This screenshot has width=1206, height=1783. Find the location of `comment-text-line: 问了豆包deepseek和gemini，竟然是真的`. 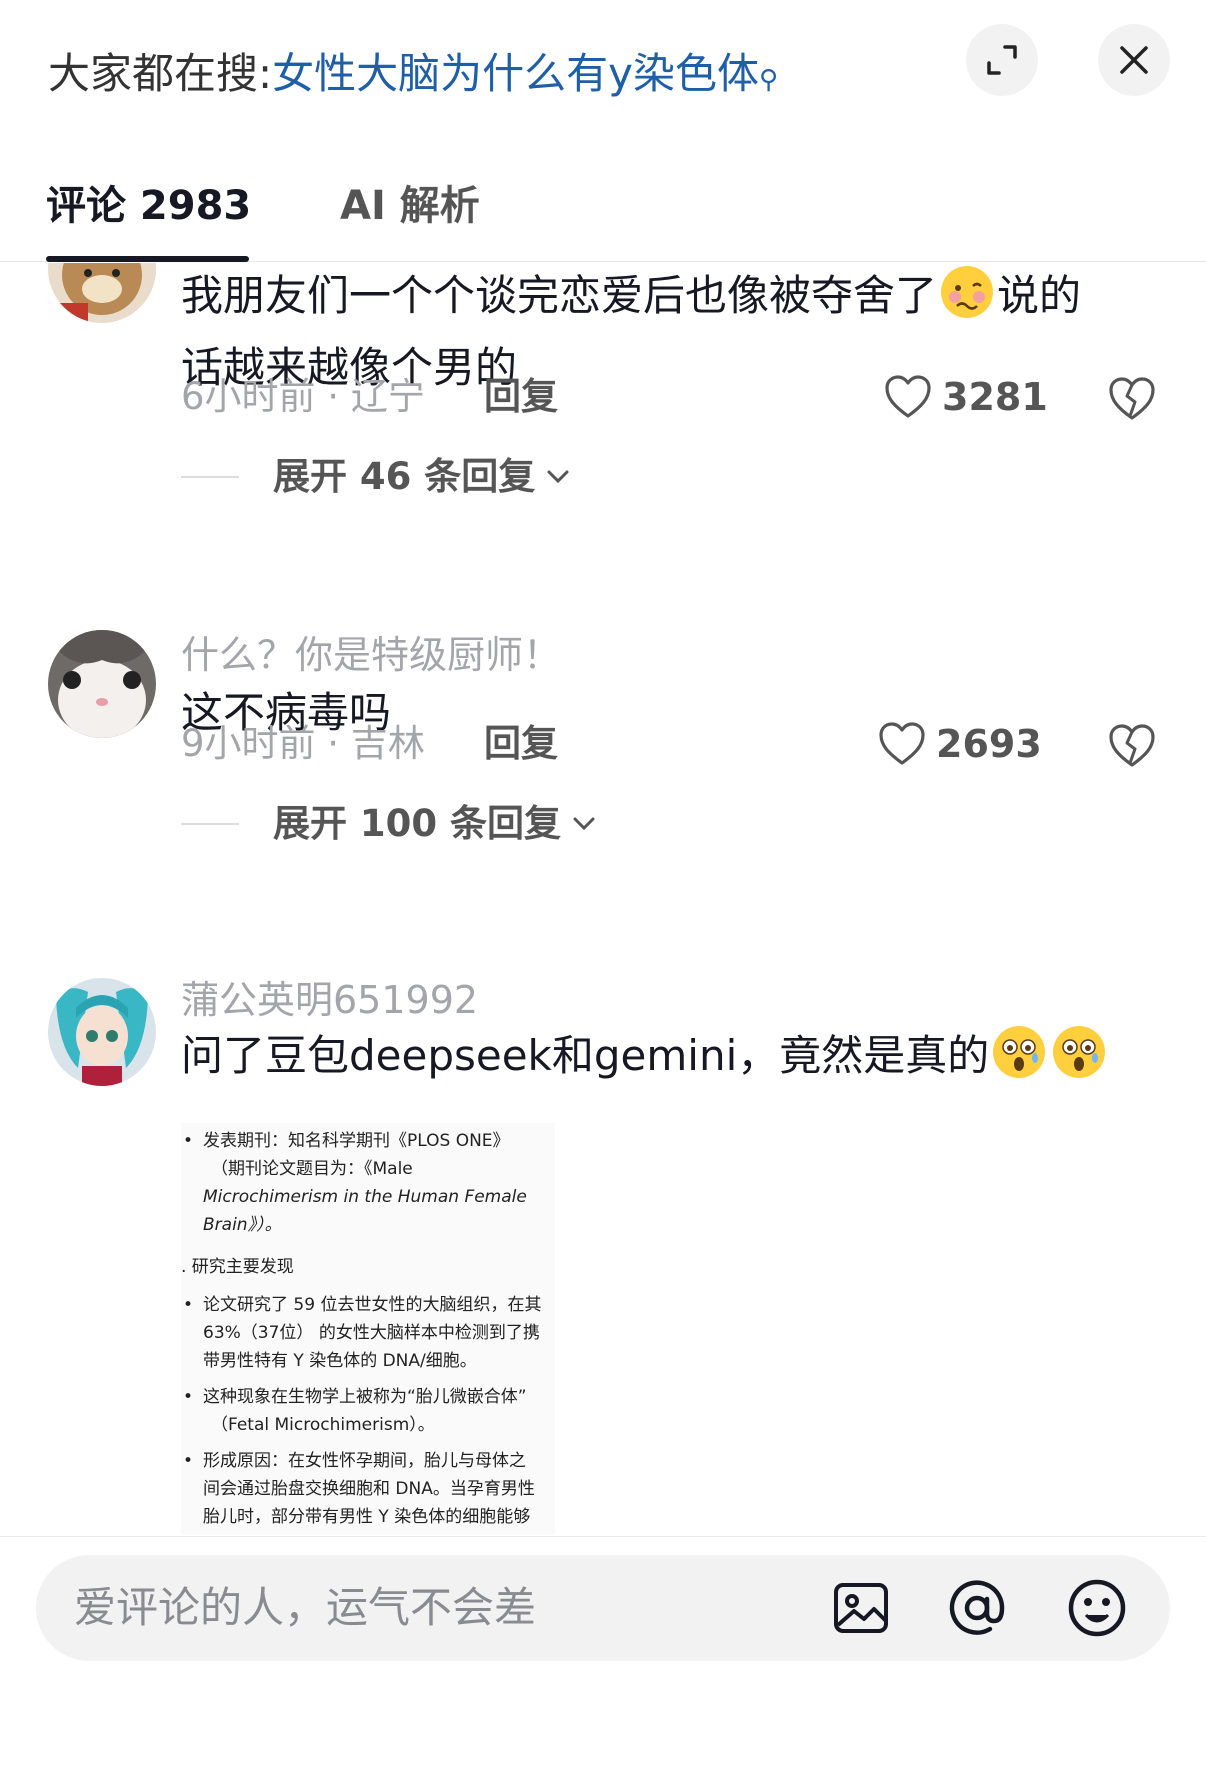

comment-text-line: 问了豆包deepseek和gemini，竟然是真的 is located at coordinates (585, 1055).